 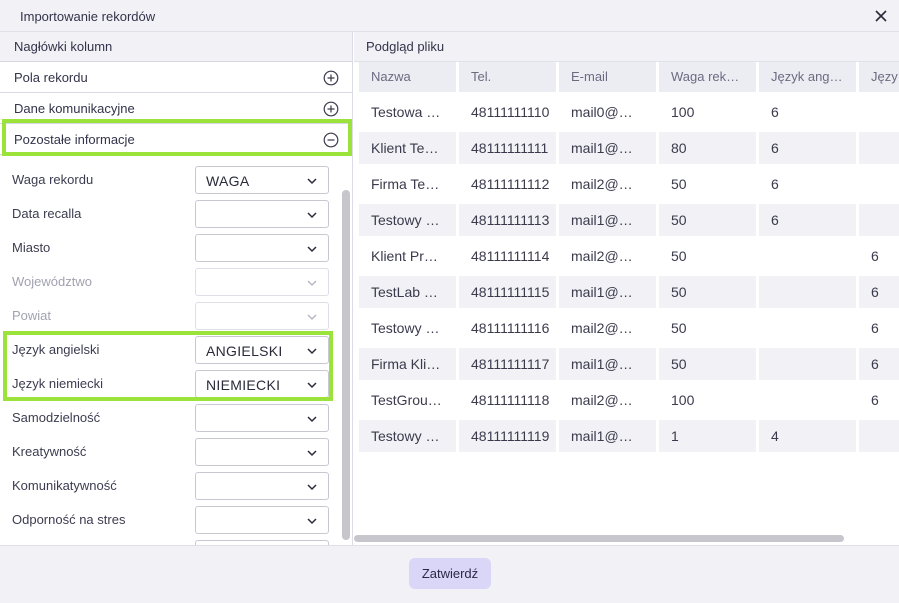 I want to click on column-select: NIEMIECKI, so click(x=262, y=384).